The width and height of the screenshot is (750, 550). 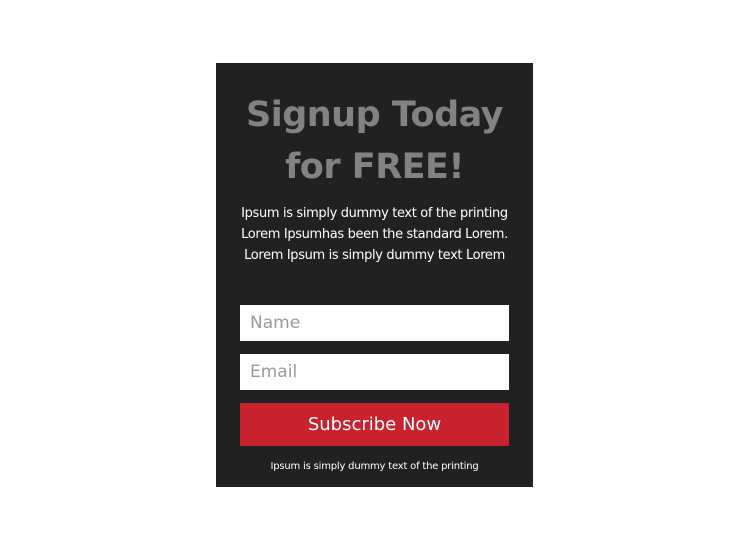 I want to click on title-line-2: for FREE!, so click(x=374, y=167).